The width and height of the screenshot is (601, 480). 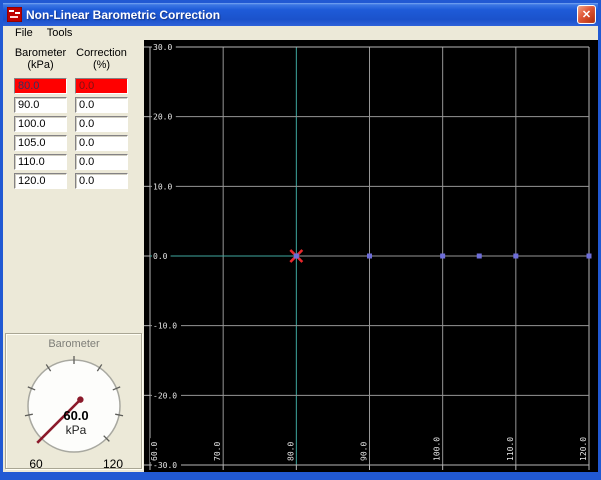 What do you see at coordinates (40, 86) in the screenshot?
I see `barometer-field: 80.0` at bounding box center [40, 86].